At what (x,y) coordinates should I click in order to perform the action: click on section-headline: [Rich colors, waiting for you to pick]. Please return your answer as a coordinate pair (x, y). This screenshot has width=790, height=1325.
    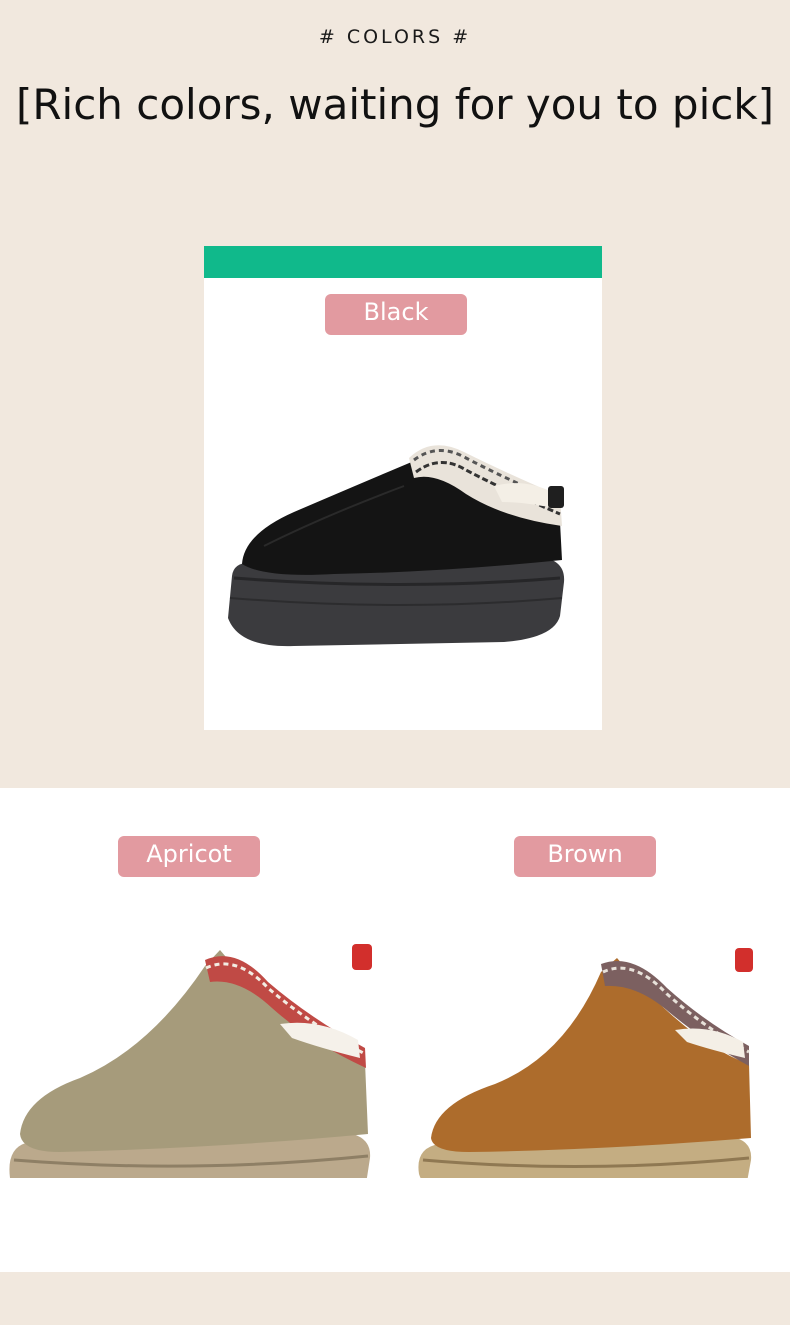
    Looking at the image, I should click on (395, 104).